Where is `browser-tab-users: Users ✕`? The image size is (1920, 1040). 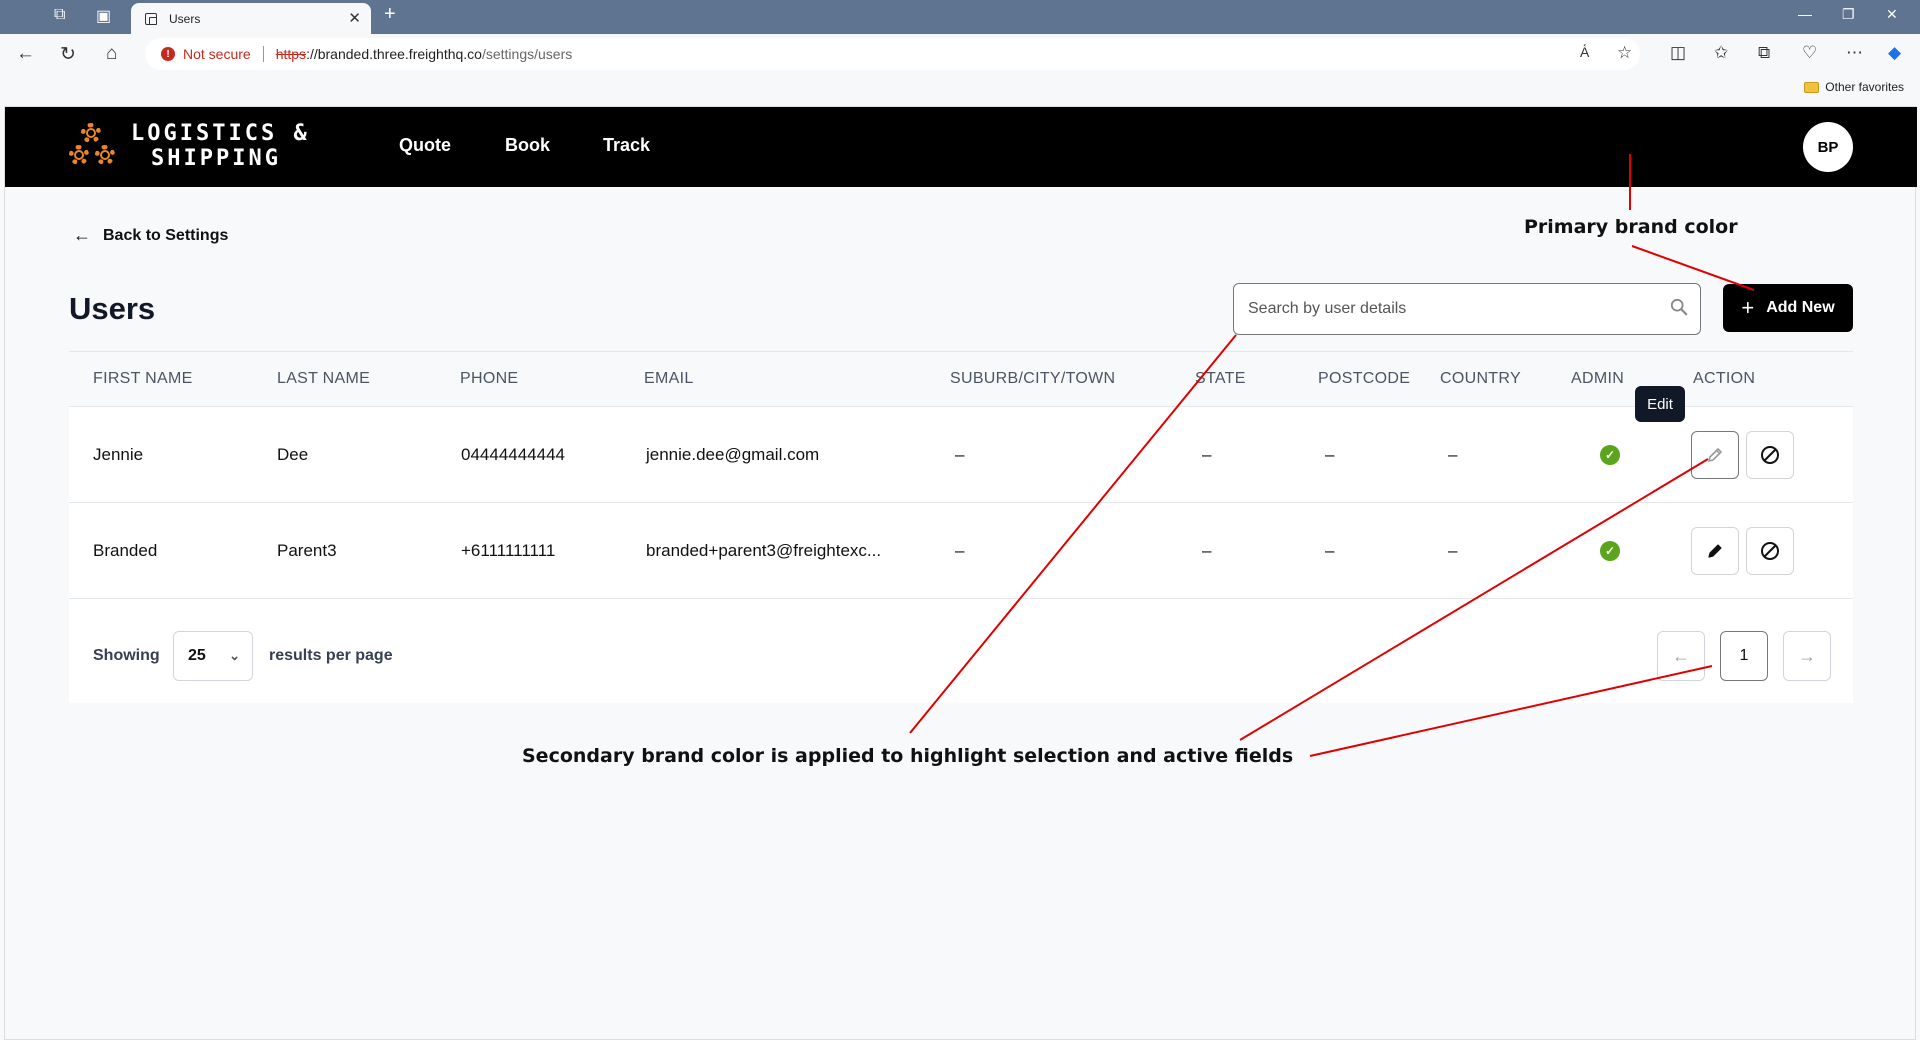
browser-tab-users: Users ✕ is located at coordinates (251, 18).